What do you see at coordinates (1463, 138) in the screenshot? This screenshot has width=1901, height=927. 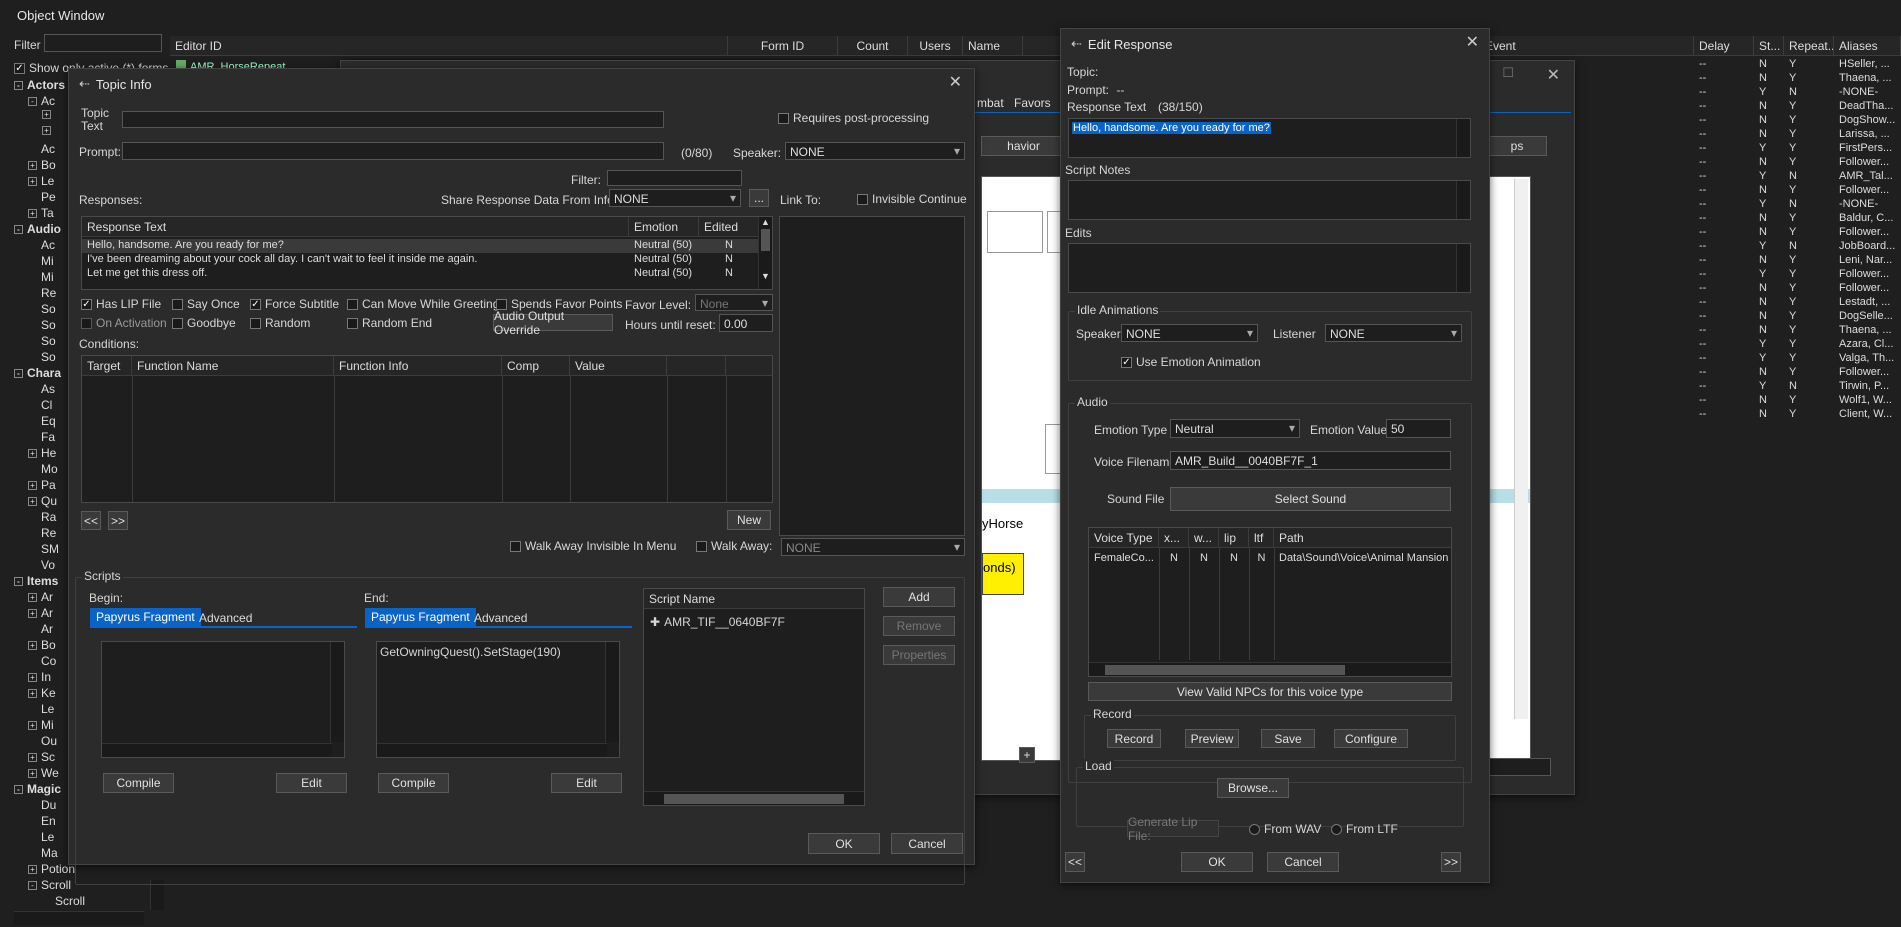 I see `response-scrollbar` at bounding box center [1463, 138].